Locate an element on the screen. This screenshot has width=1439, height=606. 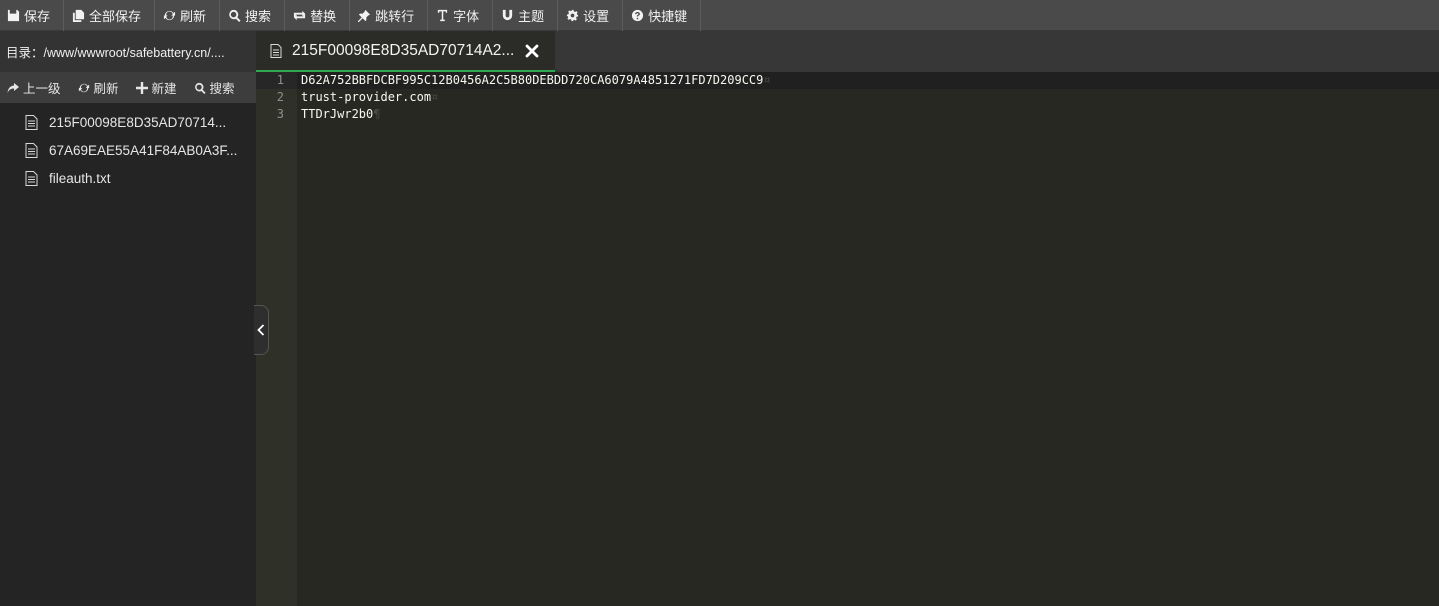
save-all-button: 全部保存 is located at coordinates (110, 15).